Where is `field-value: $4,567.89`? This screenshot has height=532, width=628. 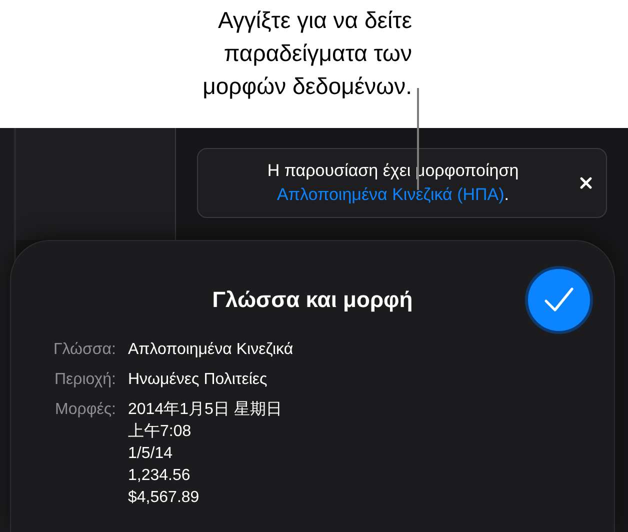
field-value: $4,567.89 is located at coordinates (164, 498).